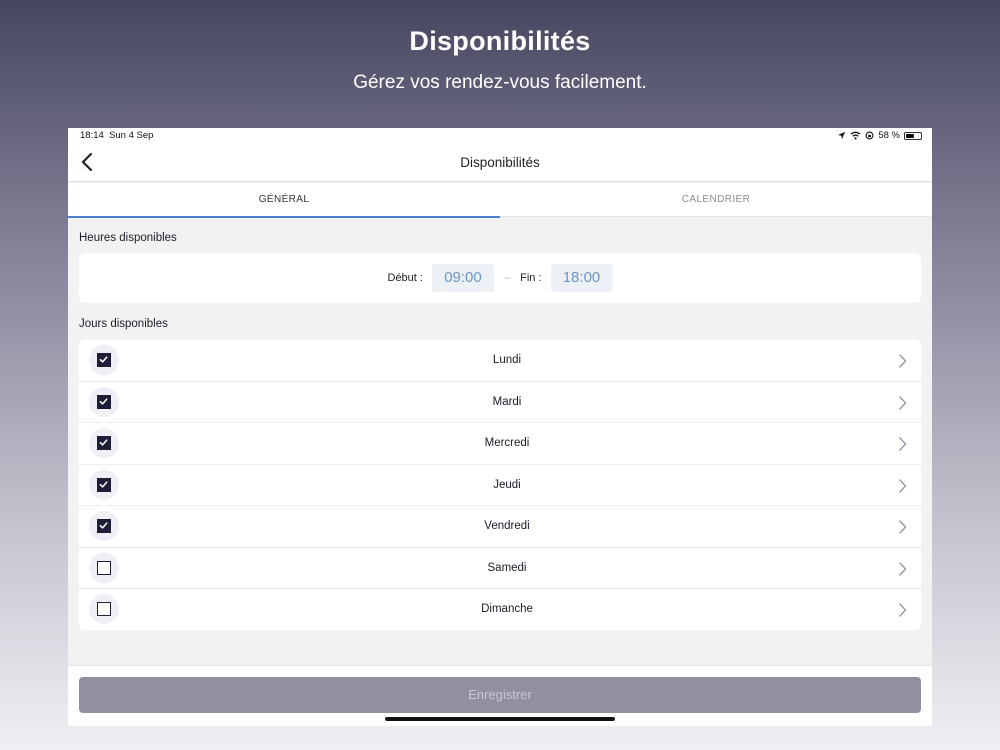  Describe the element at coordinates (507, 484) in the screenshot. I see `day-label: Jeudi` at that location.